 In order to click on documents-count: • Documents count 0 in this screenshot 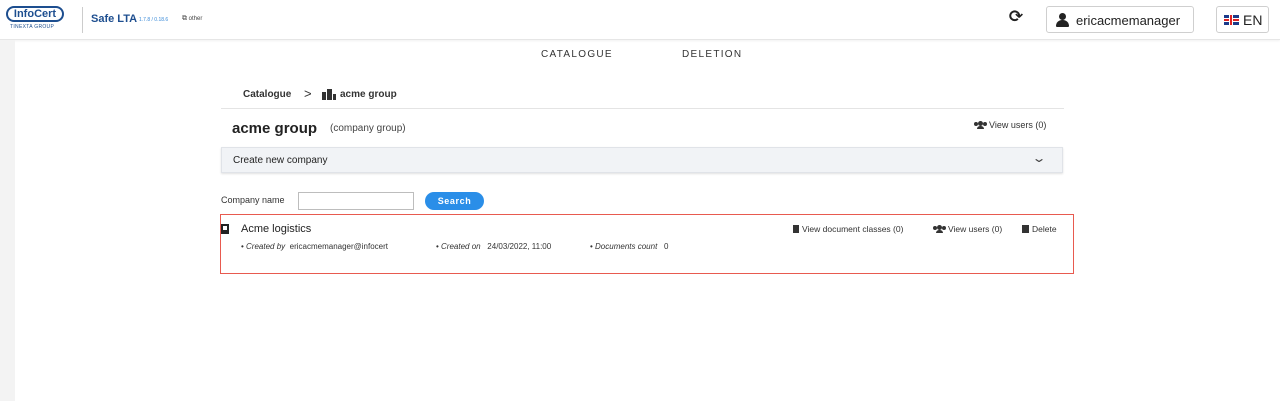, I will do `click(629, 246)`.